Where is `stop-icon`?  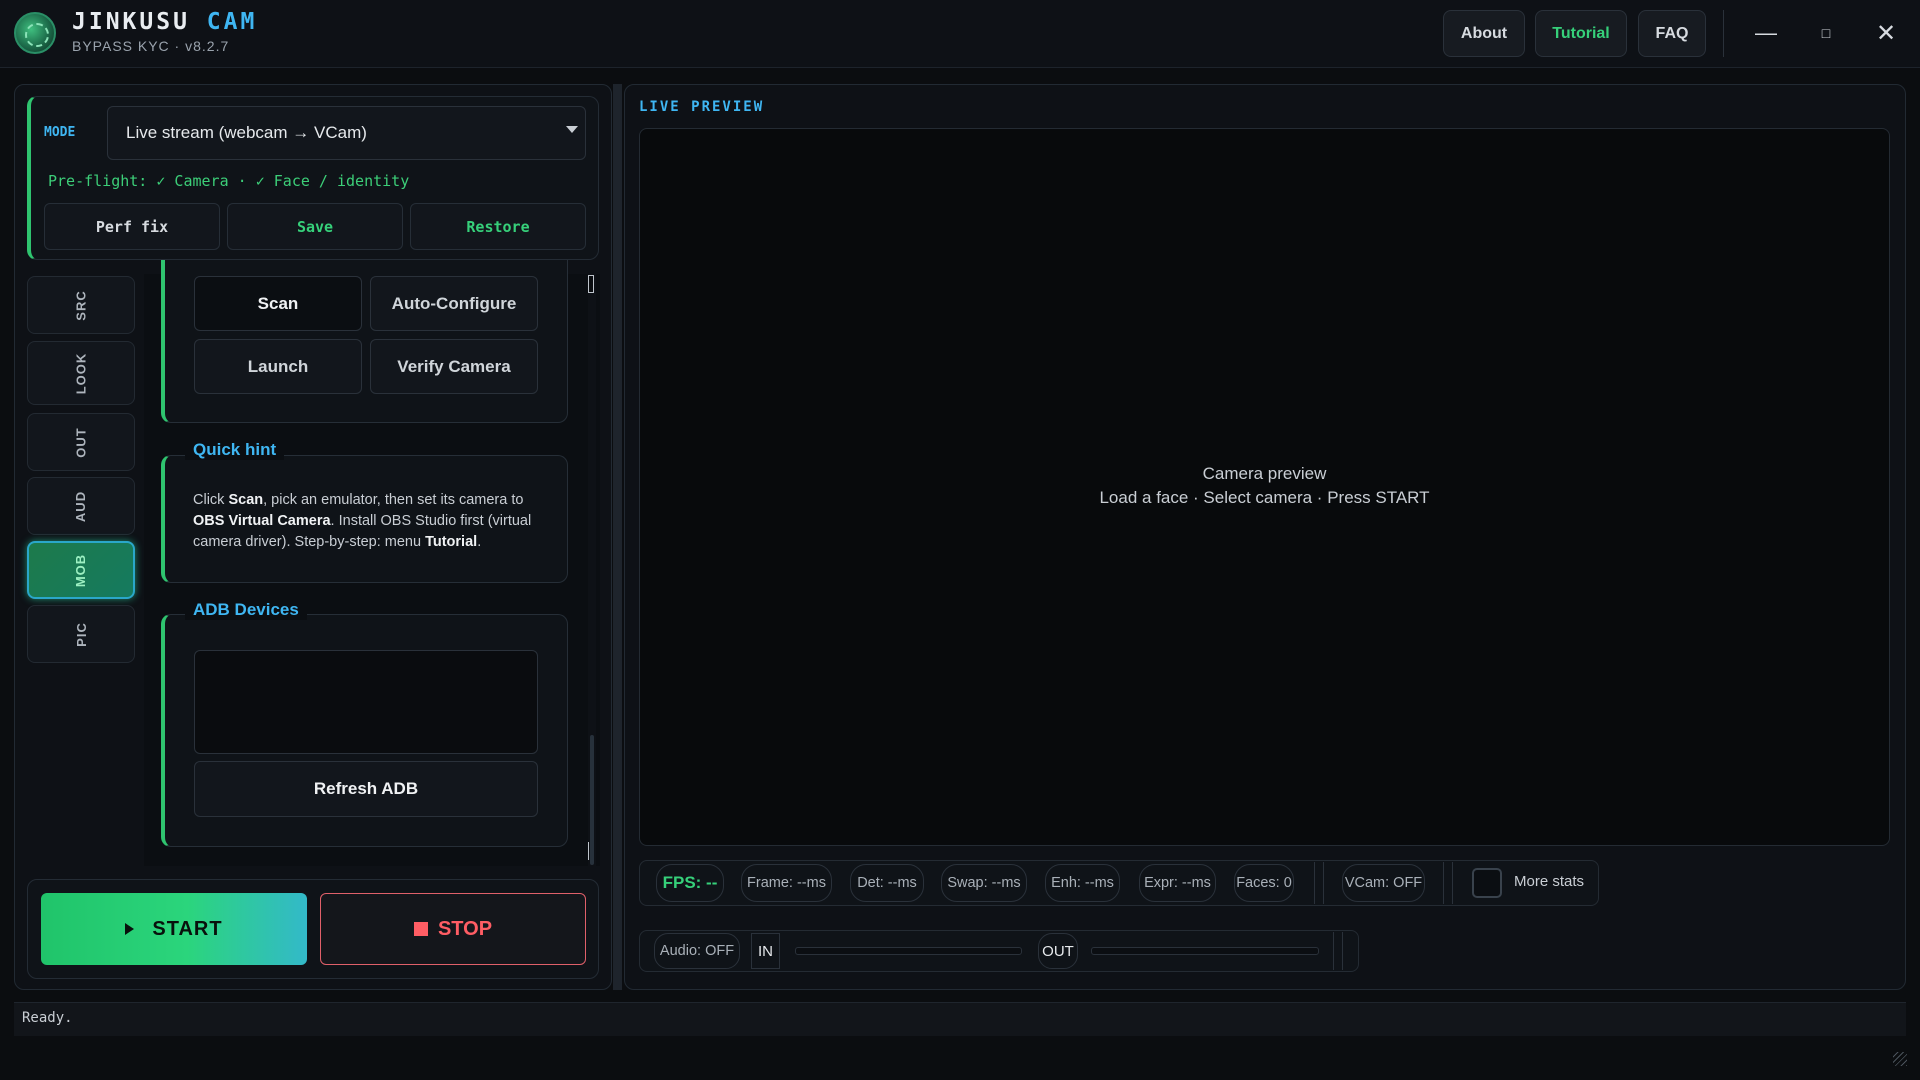
stop-icon is located at coordinates (420, 929).